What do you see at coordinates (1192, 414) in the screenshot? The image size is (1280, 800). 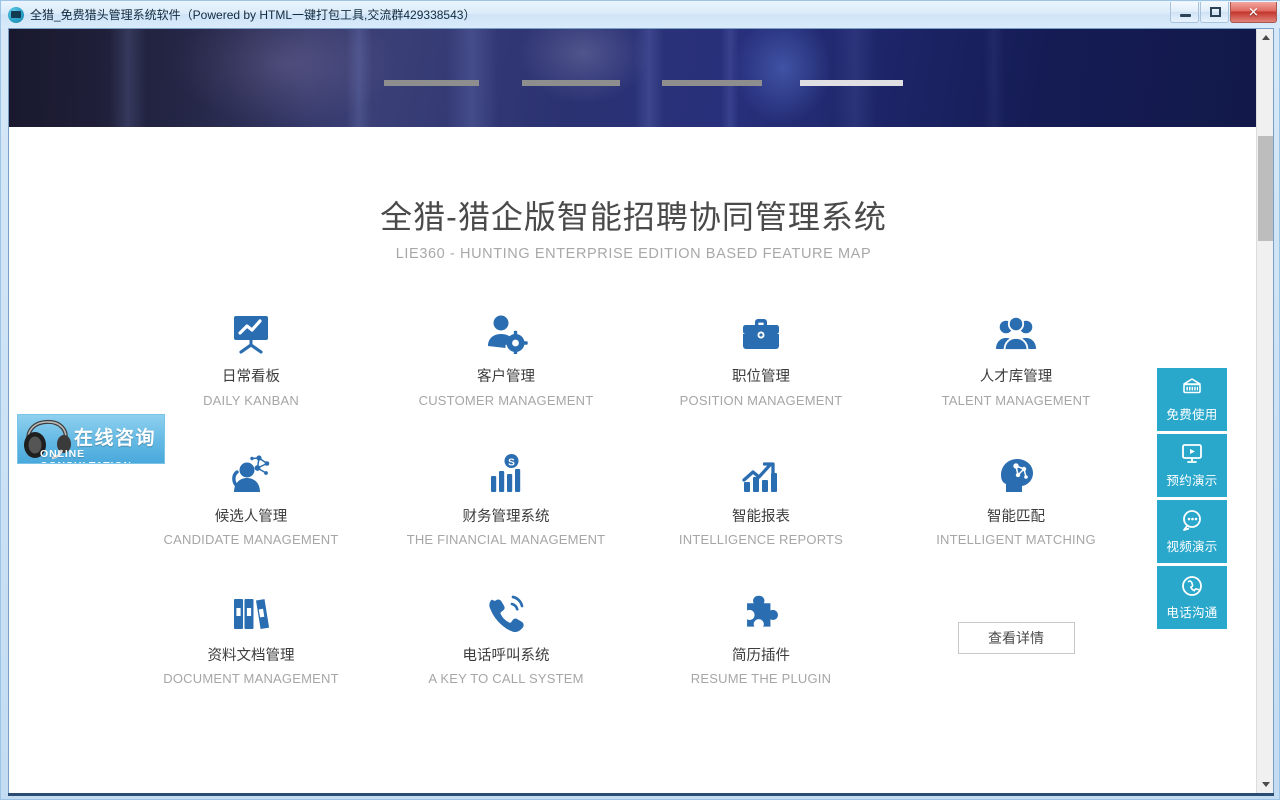 I see `cta-label: 免费使用` at bounding box center [1192, 414].